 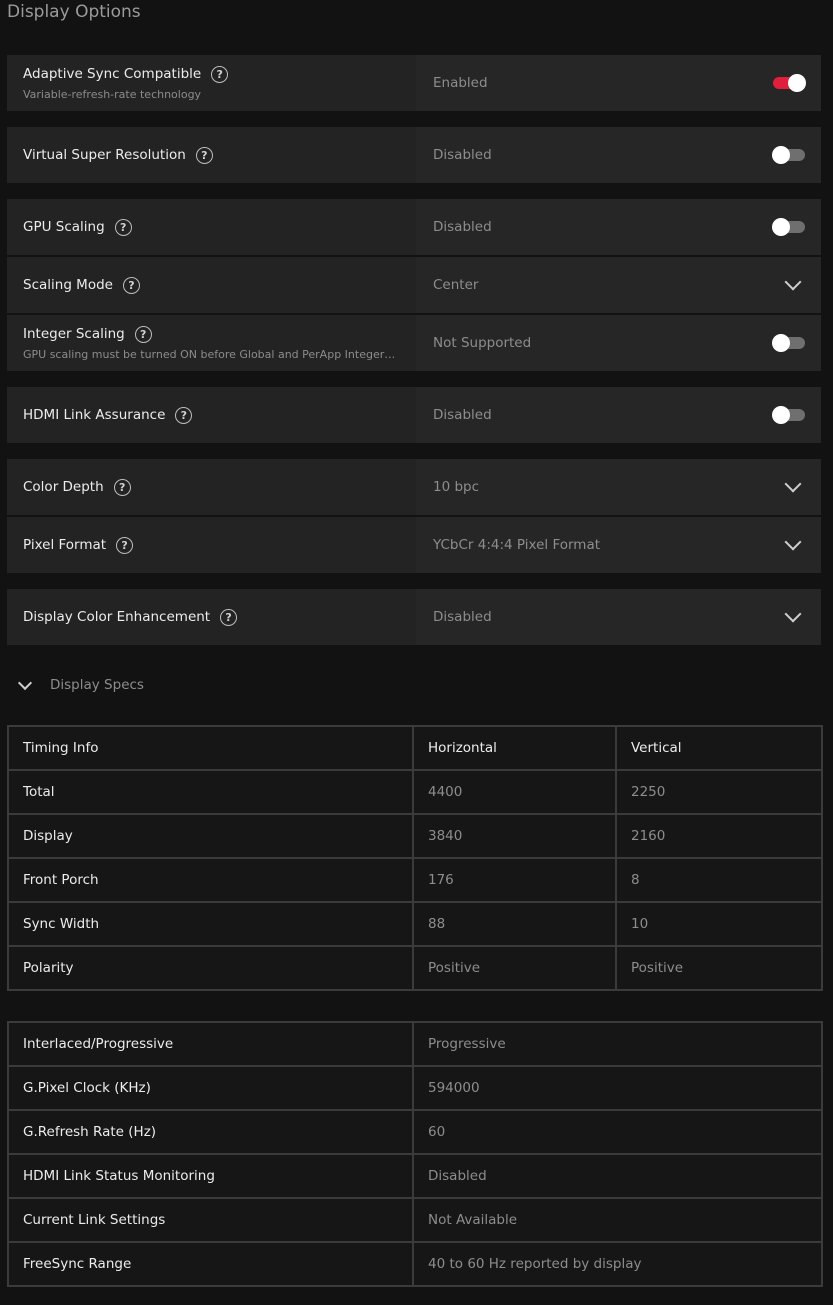 What do you see at coordinates (617, 1220) in the screenshot?
I see `cell-value: Not Available` at bounding box center [617, 1220].